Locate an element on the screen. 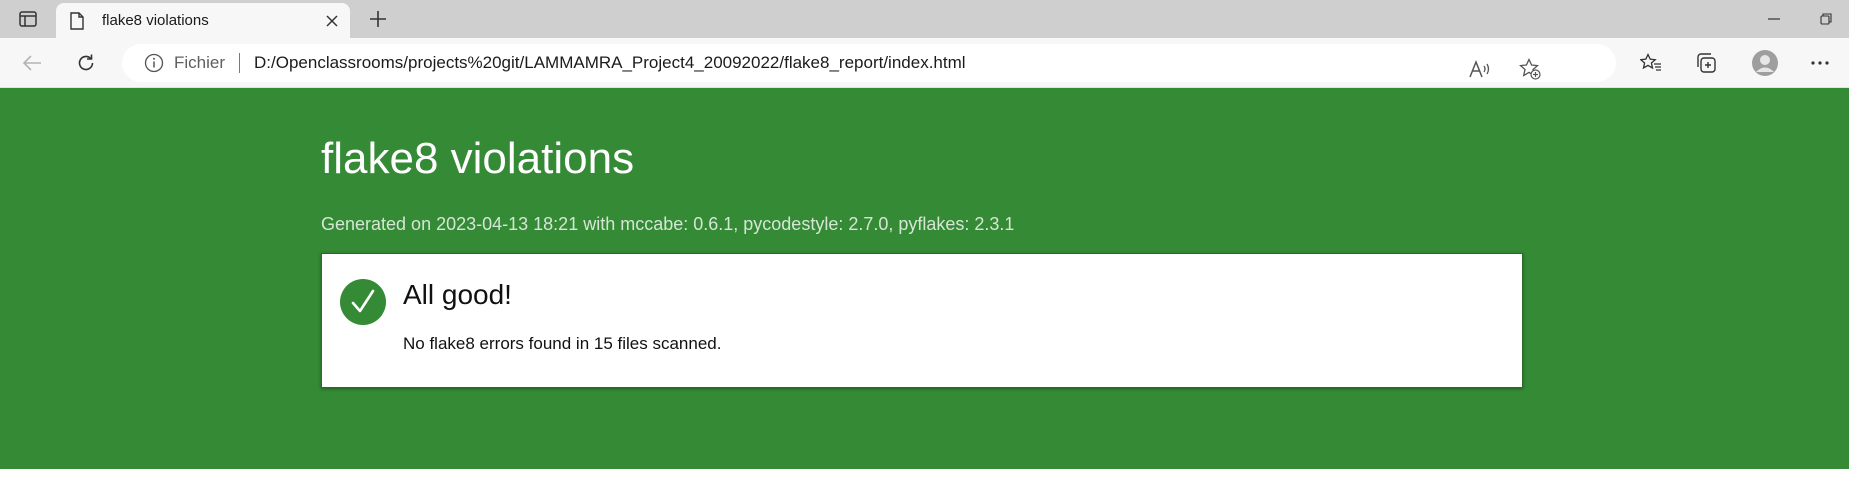 The height and width of the screenshot is (491, 1849). tab-flake8-violations: flake8 violations is located at coordinates (203, 20).